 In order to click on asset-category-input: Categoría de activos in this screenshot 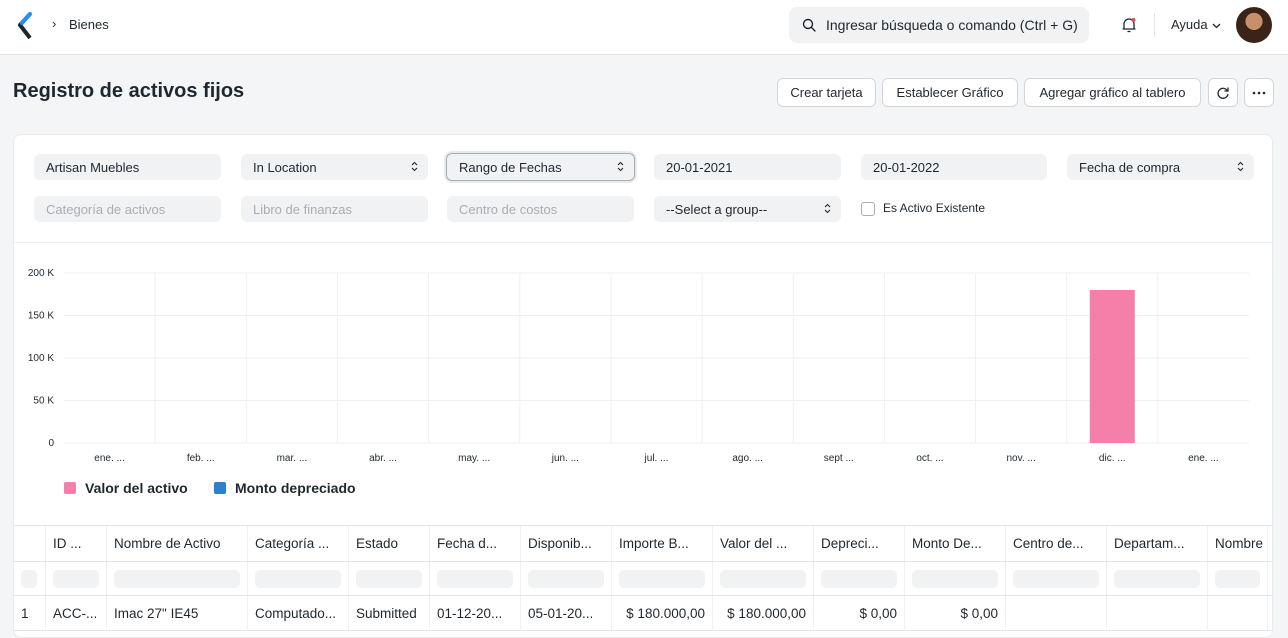, I will do `click(127, 209)`.